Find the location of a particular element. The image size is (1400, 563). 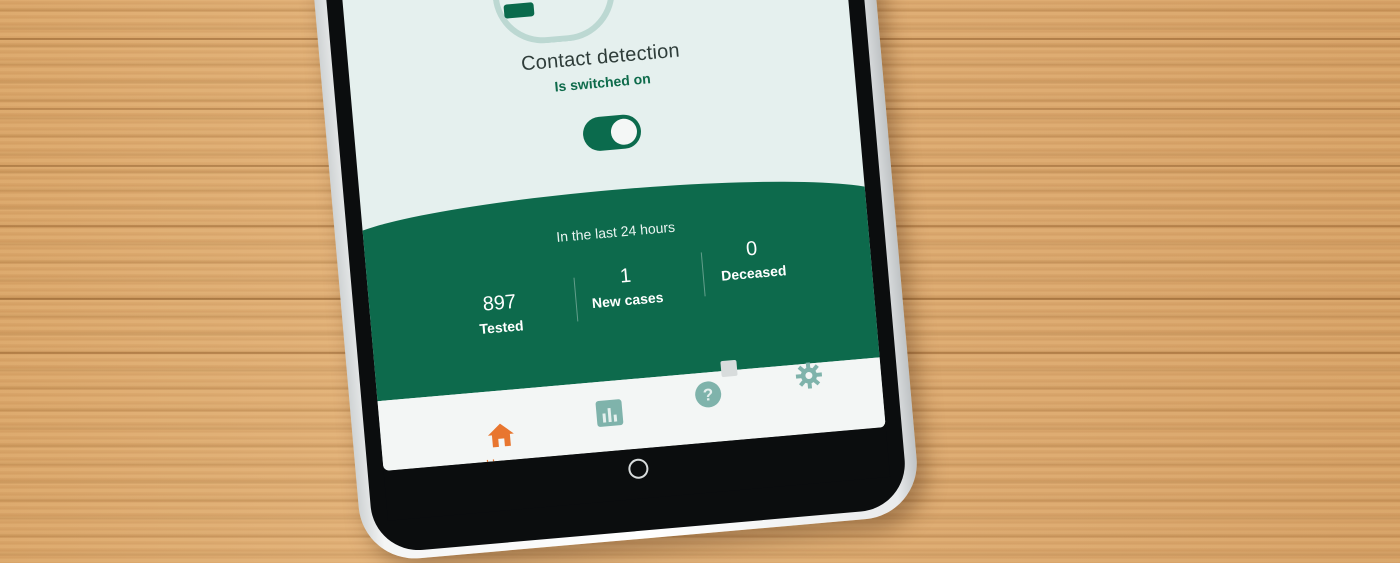

toggle-knob is located at coordinates (624, 131).